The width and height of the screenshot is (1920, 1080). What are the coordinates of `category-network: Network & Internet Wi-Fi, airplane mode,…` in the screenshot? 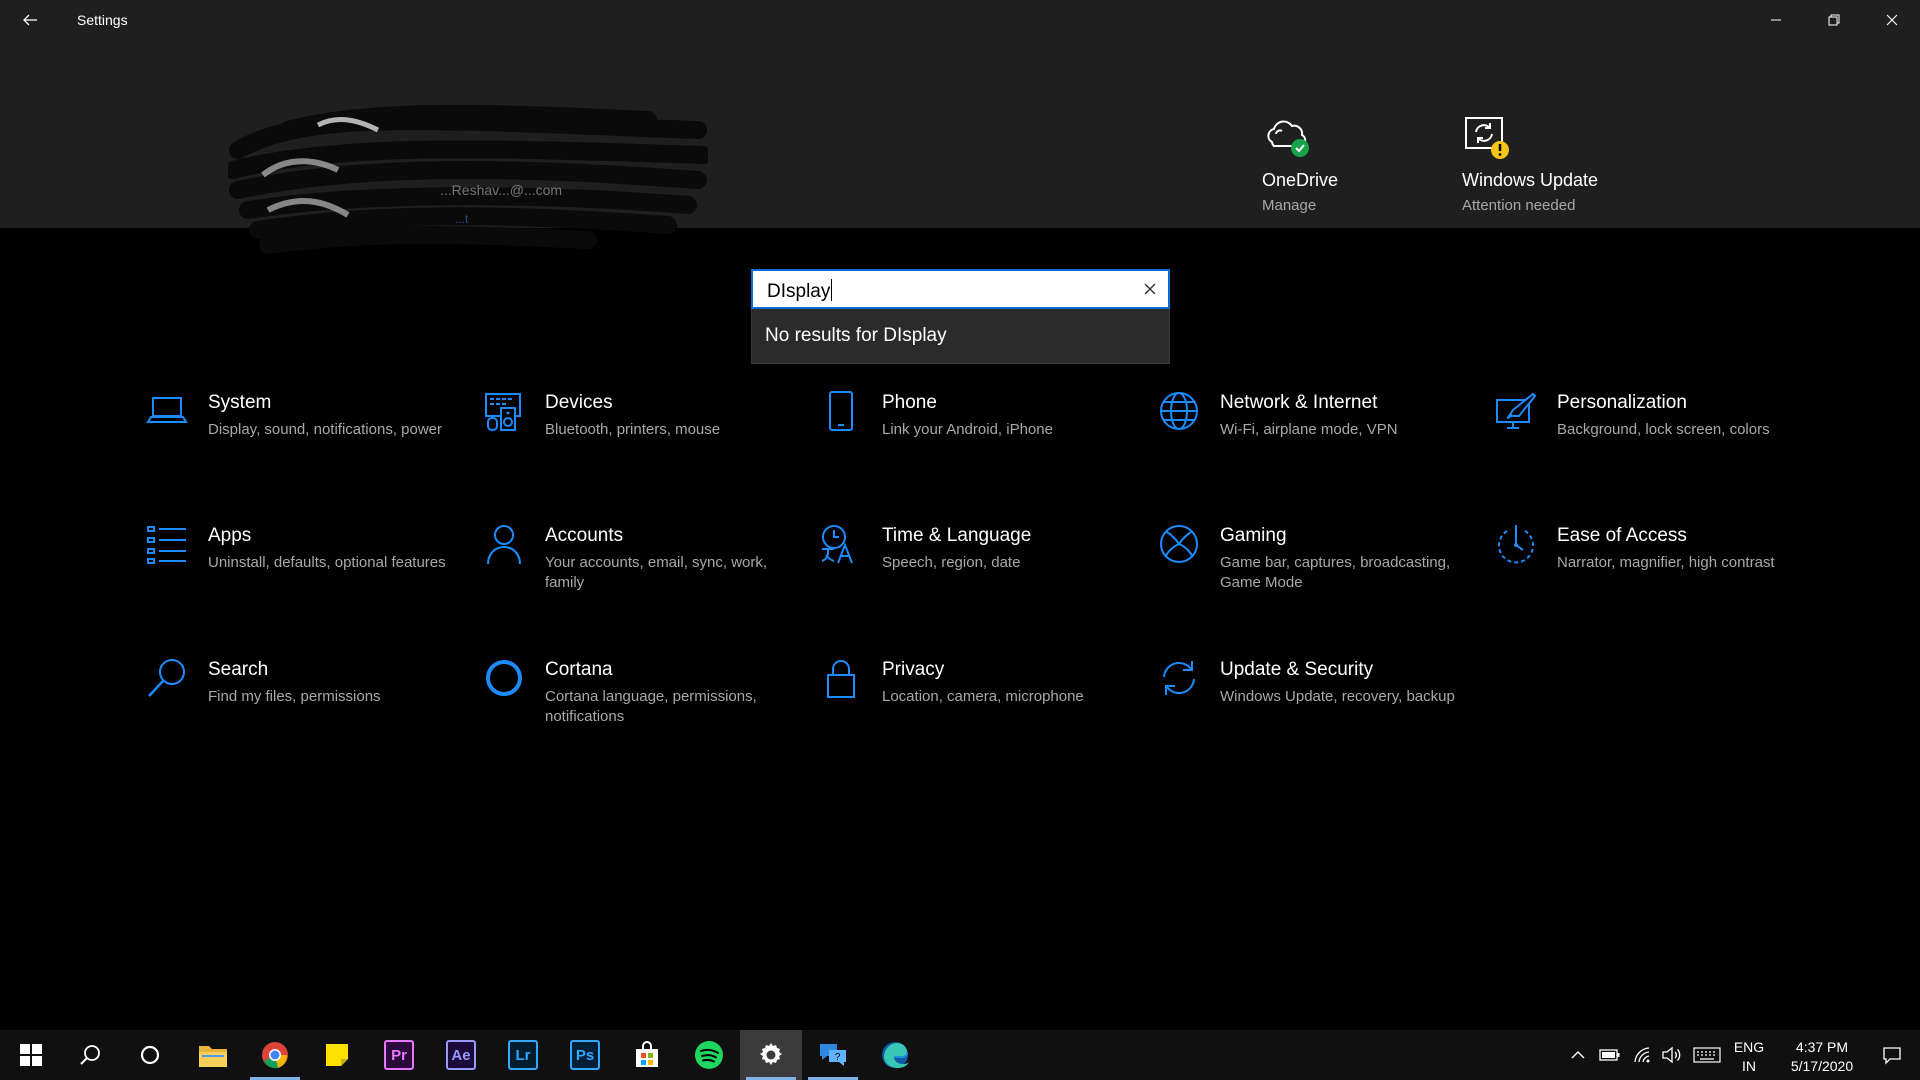 It's located at (1313, 440).